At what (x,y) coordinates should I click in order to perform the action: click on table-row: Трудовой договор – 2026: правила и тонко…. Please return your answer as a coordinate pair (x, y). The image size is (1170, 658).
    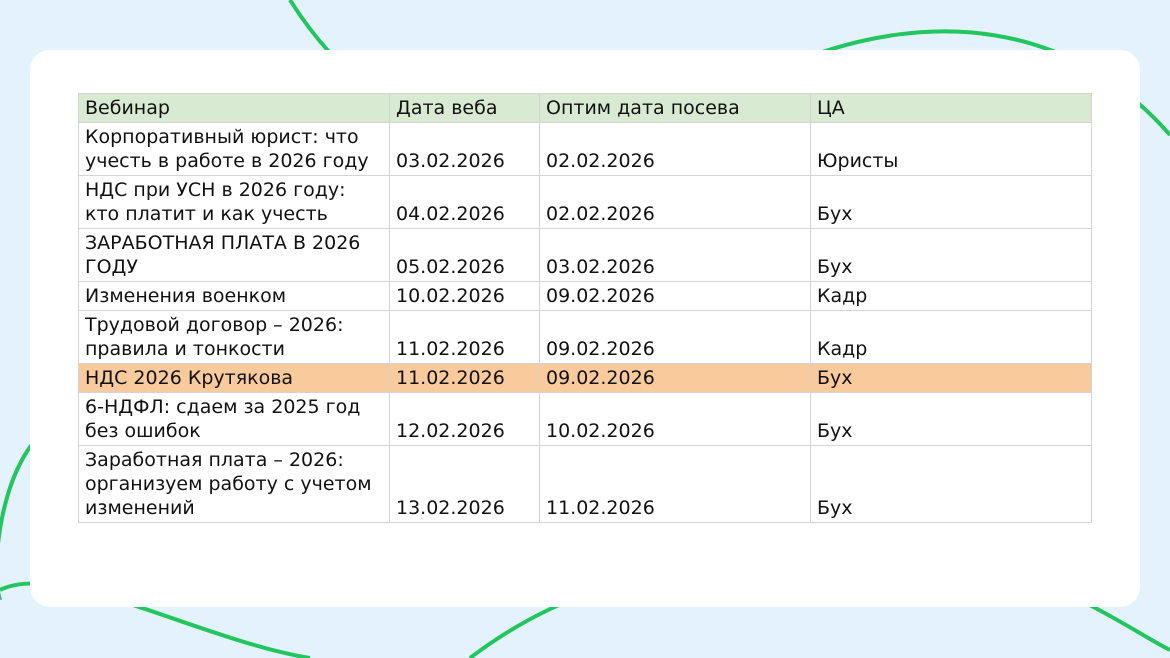
    Looking at the image, I should click on (585, 337).